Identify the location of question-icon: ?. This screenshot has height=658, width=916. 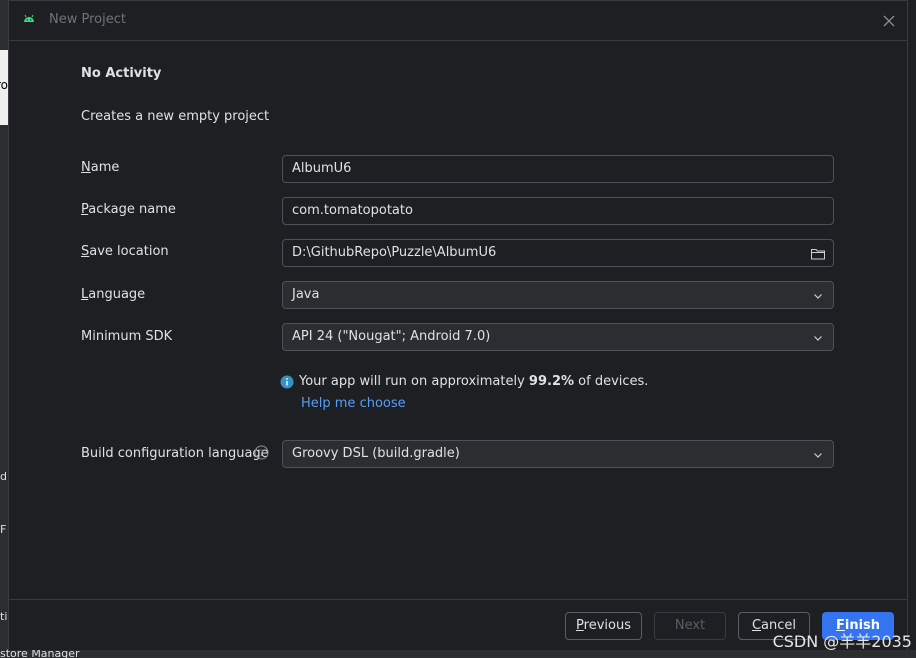
(261, 452).